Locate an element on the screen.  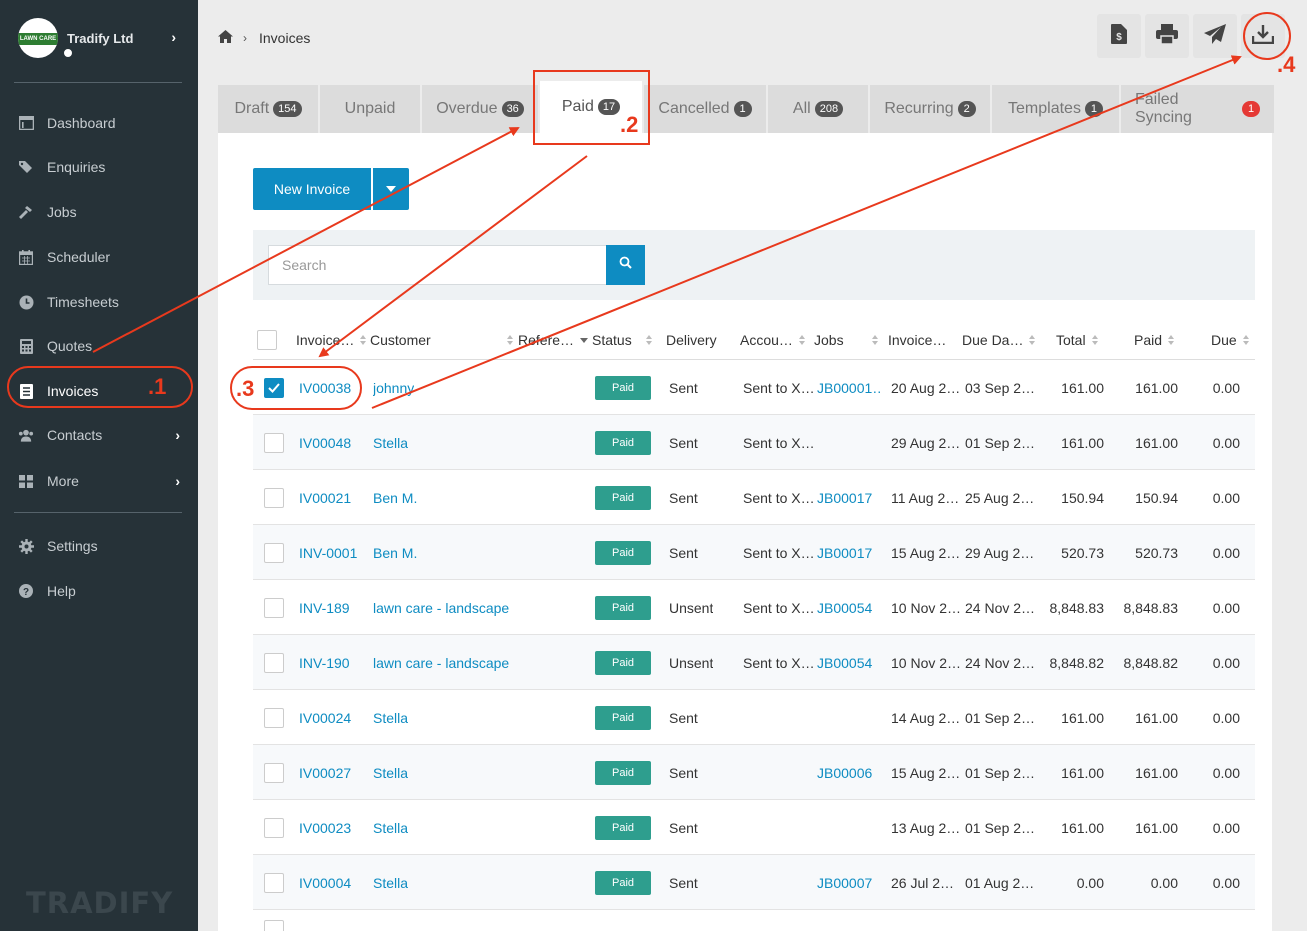
sidebar-item-label: Enquiries is located at coordinates (76, 167).